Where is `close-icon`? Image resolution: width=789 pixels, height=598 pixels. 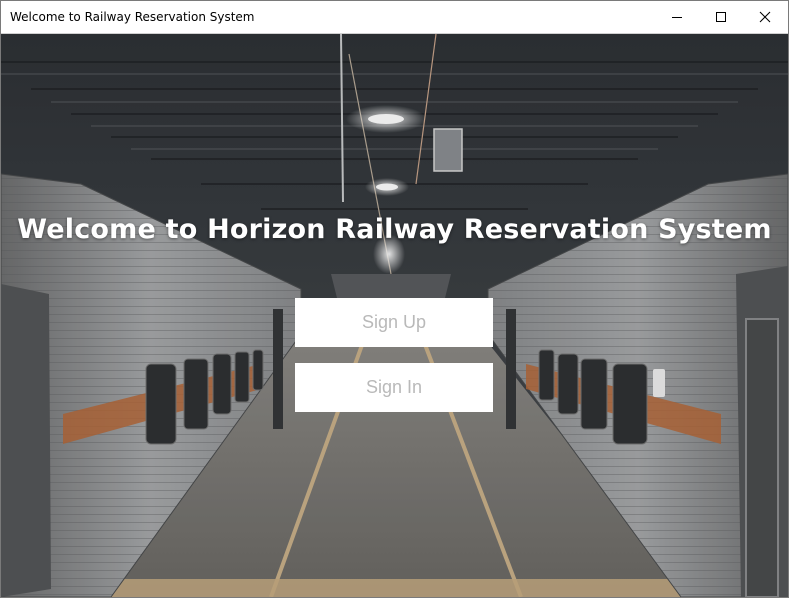
close-icon is located at coordinates (765, 17).